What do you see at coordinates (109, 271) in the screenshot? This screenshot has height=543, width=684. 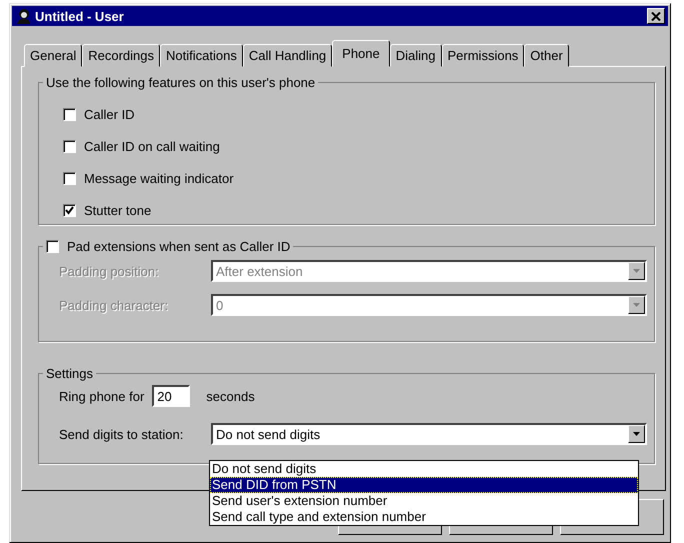 I see `field-label: Padding position:` at bounding box center [109, 271].